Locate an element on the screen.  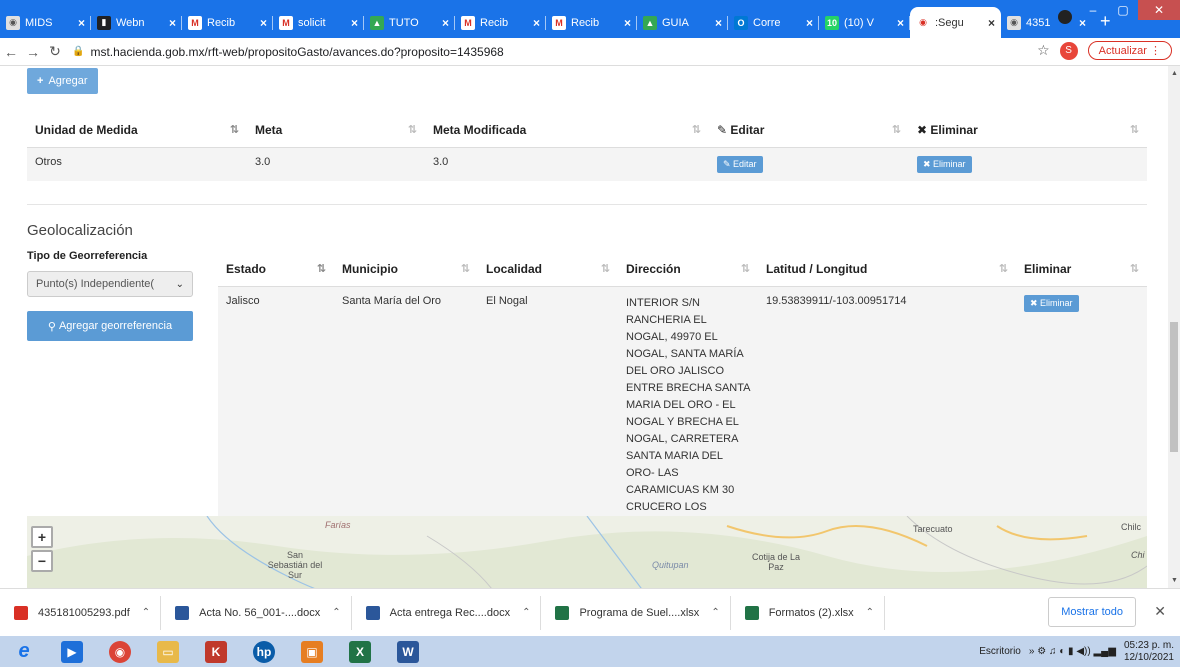
browser-tab: ◉ MIDS × is located at coordinates (45, 22).